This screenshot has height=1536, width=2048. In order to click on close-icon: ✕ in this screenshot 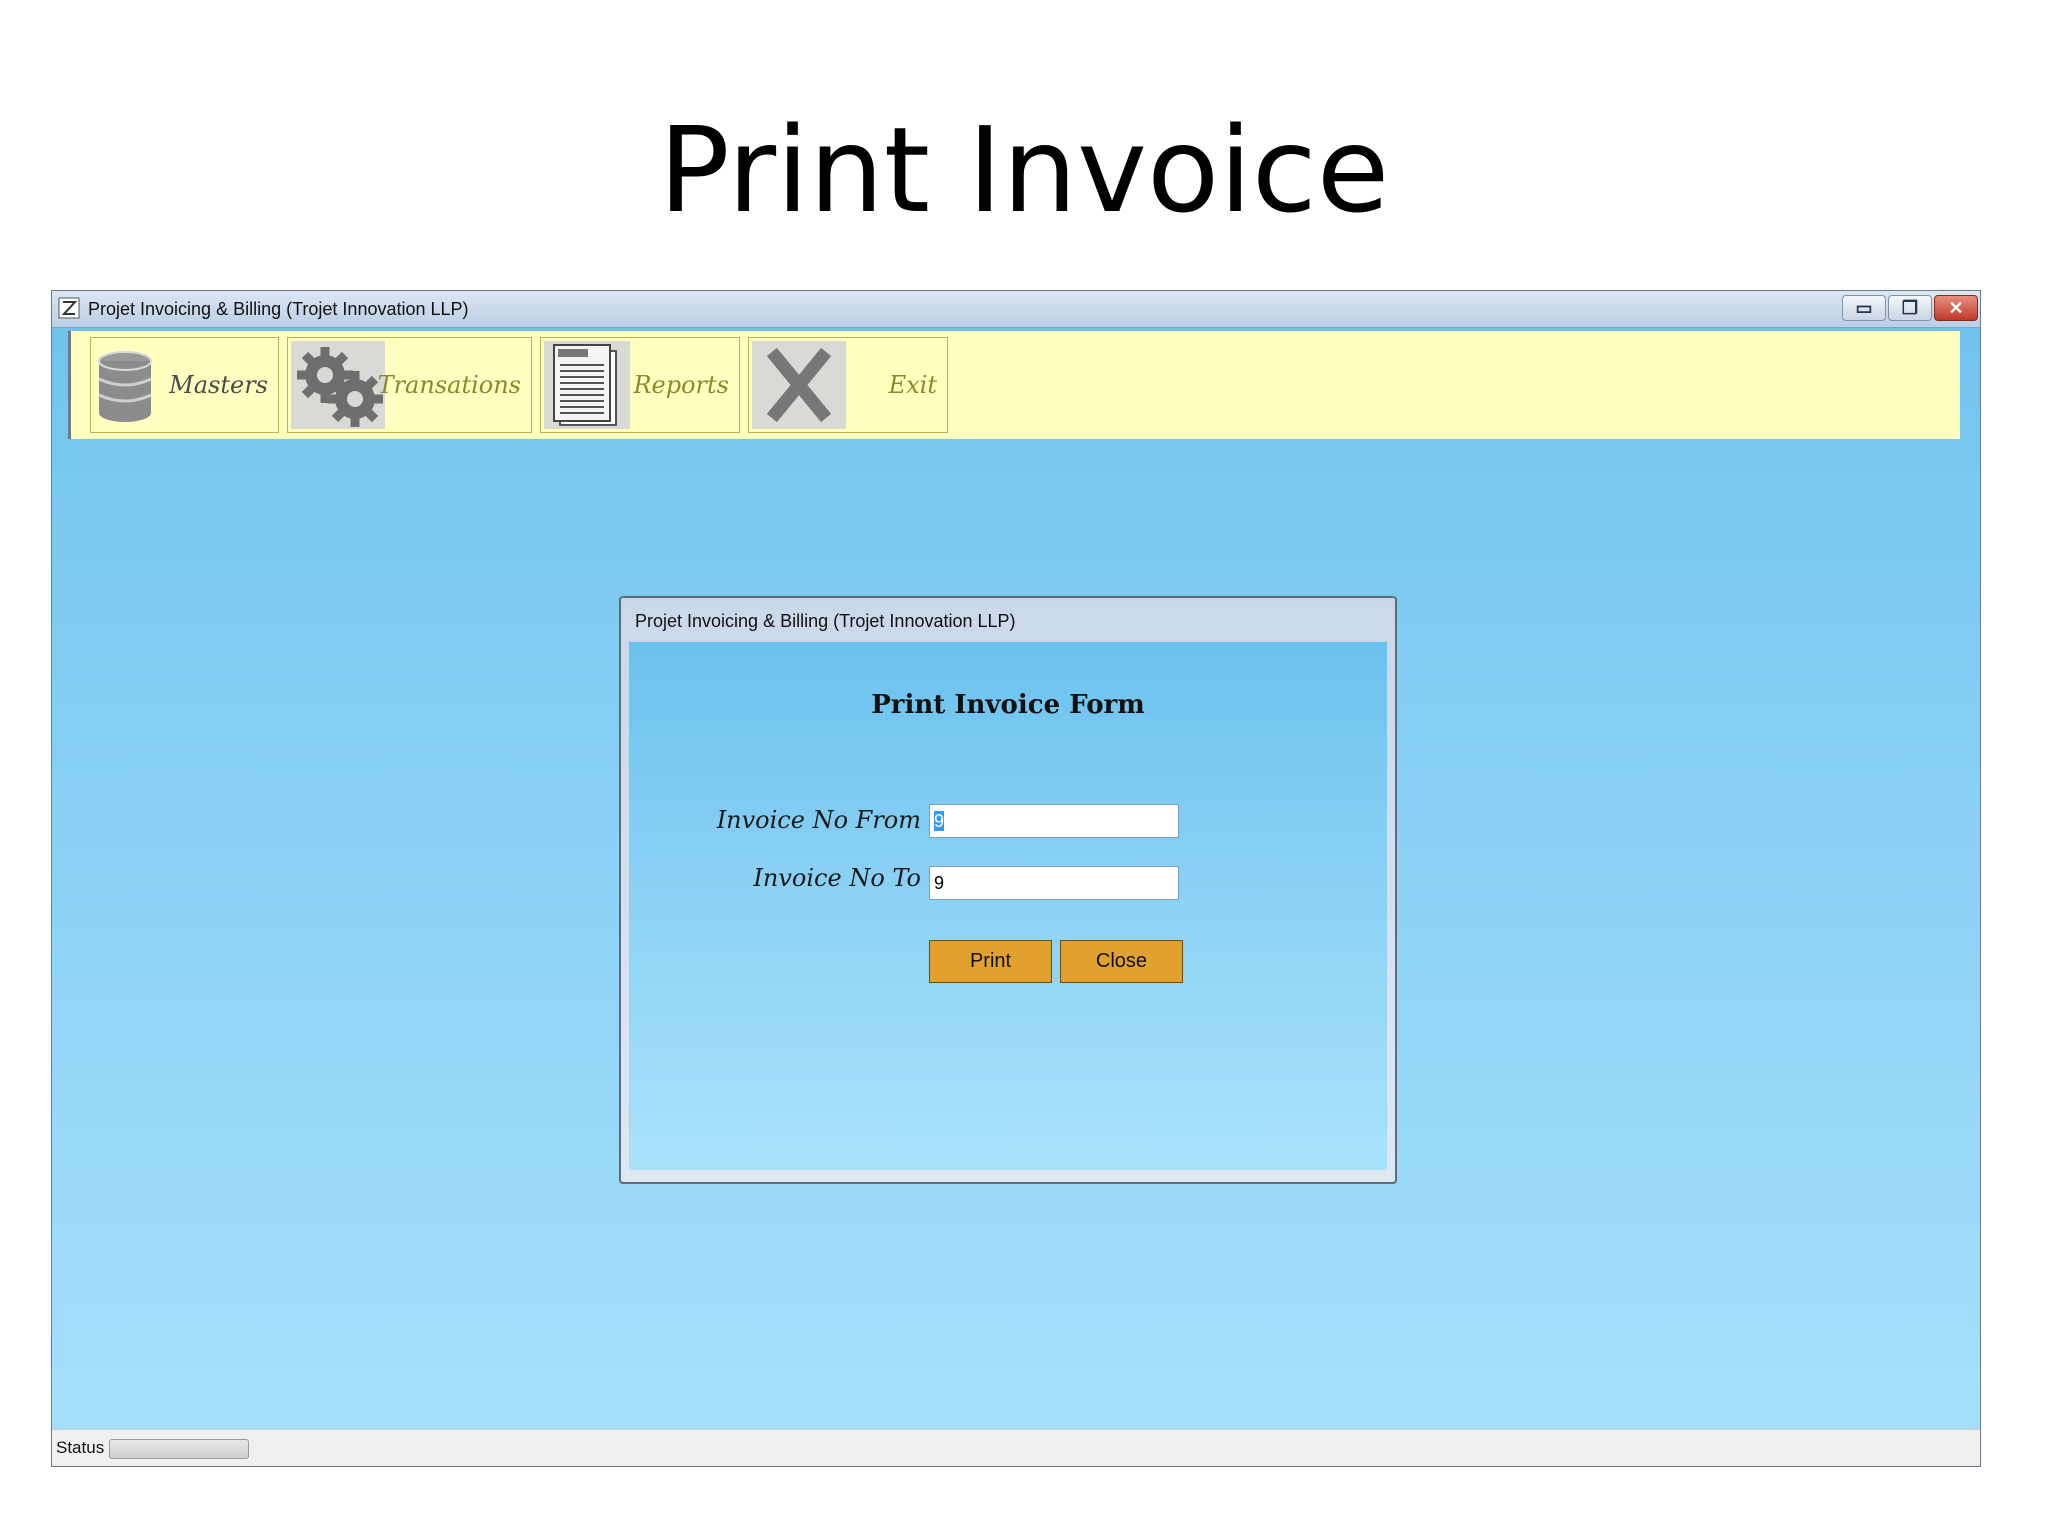, I will do `click(1956, 308)`.